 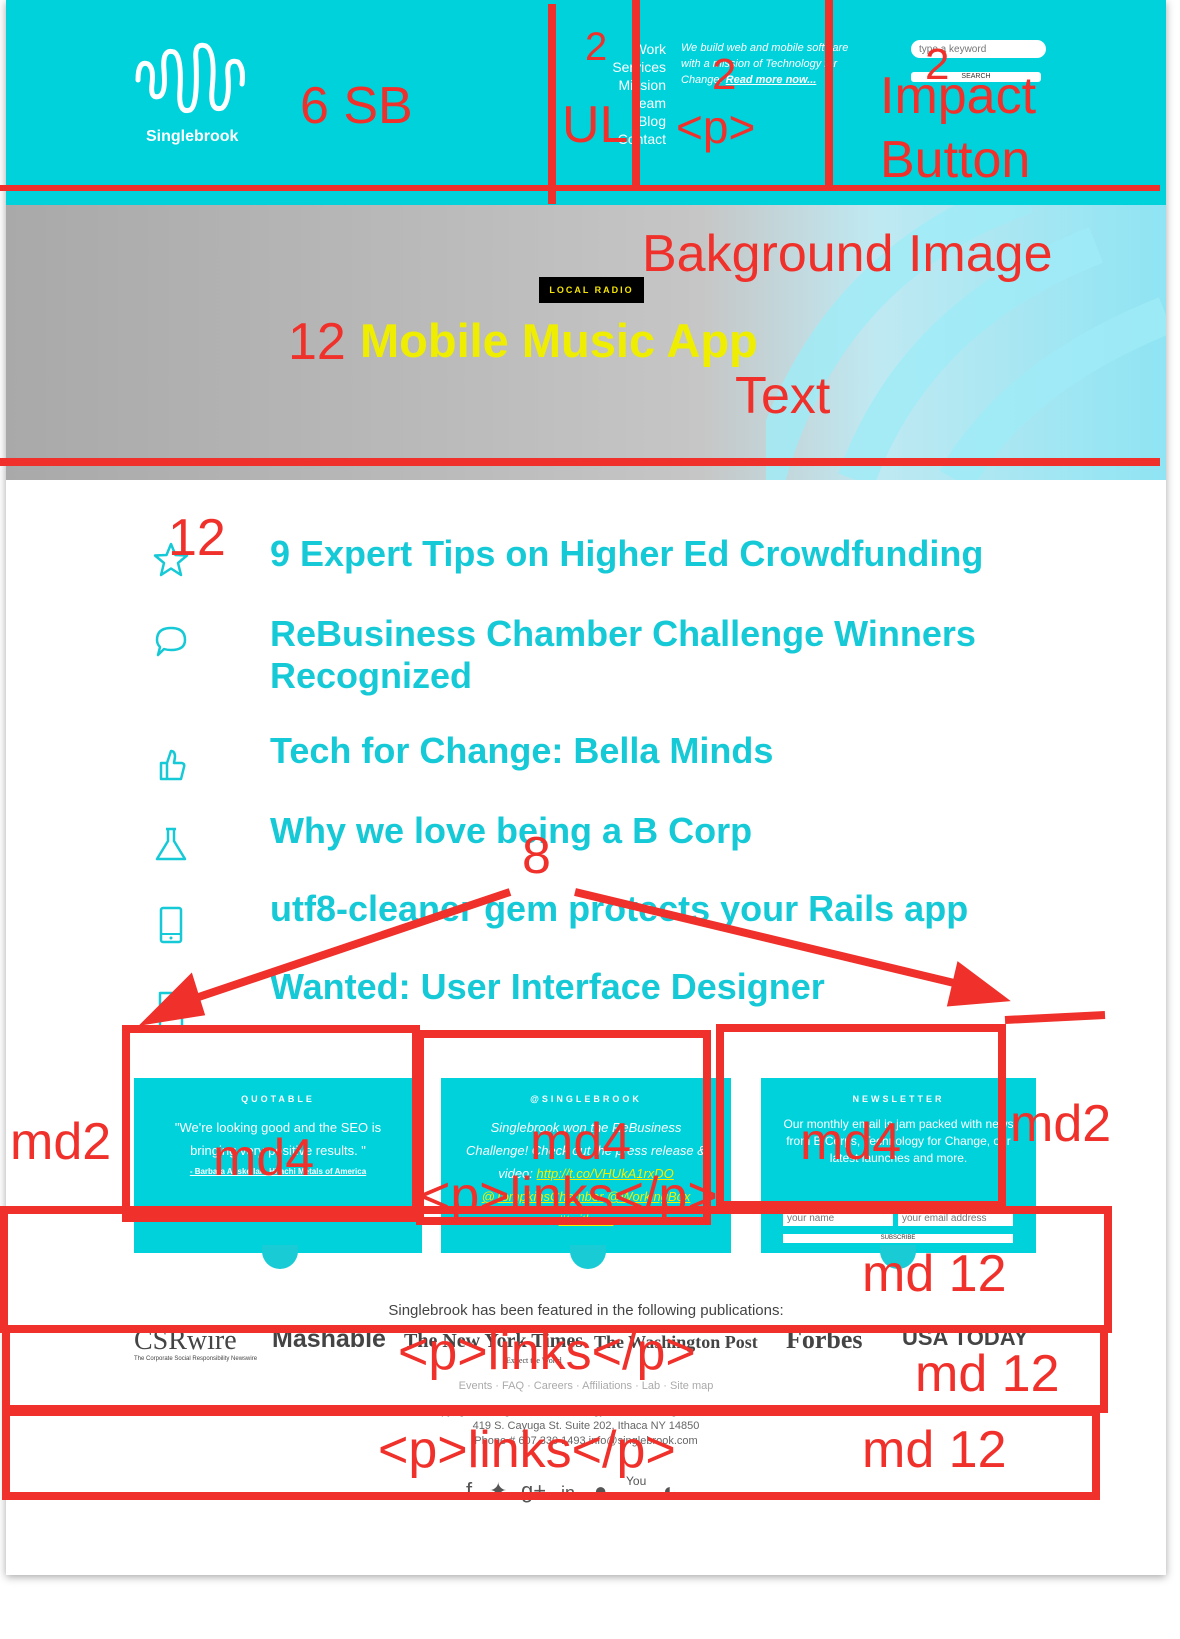 I want to click on annotation-background-image: Bakground Image, so click(x=847, y=254).